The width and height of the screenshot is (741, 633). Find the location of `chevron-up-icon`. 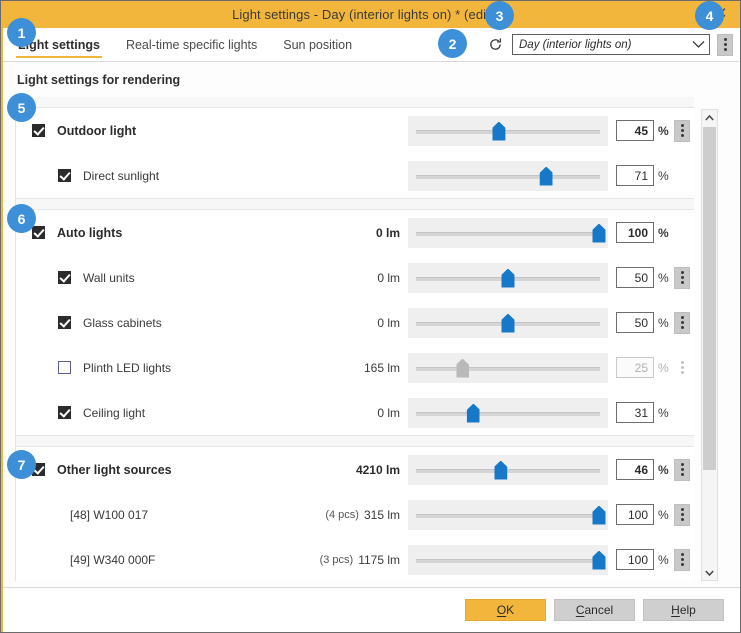

chevron-up-icon is located at coordinates (709, 117).